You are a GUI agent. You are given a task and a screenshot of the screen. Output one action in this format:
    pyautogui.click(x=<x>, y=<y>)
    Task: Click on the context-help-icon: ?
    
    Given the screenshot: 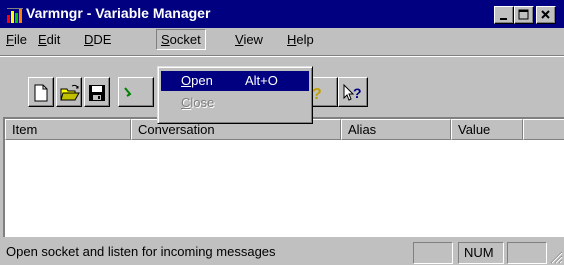 What is the action you would take?
    pyautogui.click(x=352, y=92)
    